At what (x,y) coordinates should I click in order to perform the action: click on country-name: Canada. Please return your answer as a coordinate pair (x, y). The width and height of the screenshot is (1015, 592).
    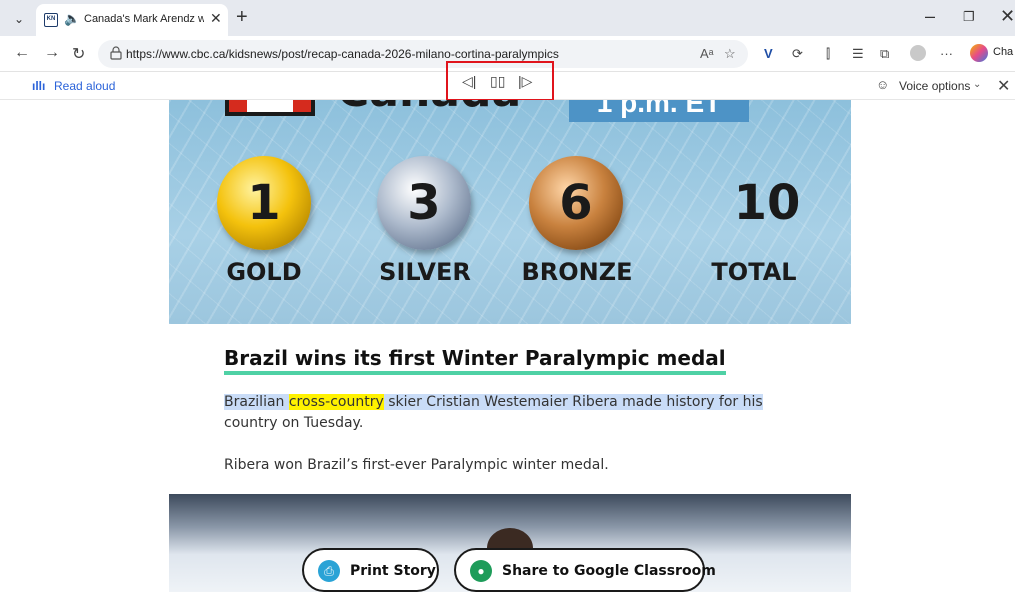
    Looking at the image, I should click on (429, 108).